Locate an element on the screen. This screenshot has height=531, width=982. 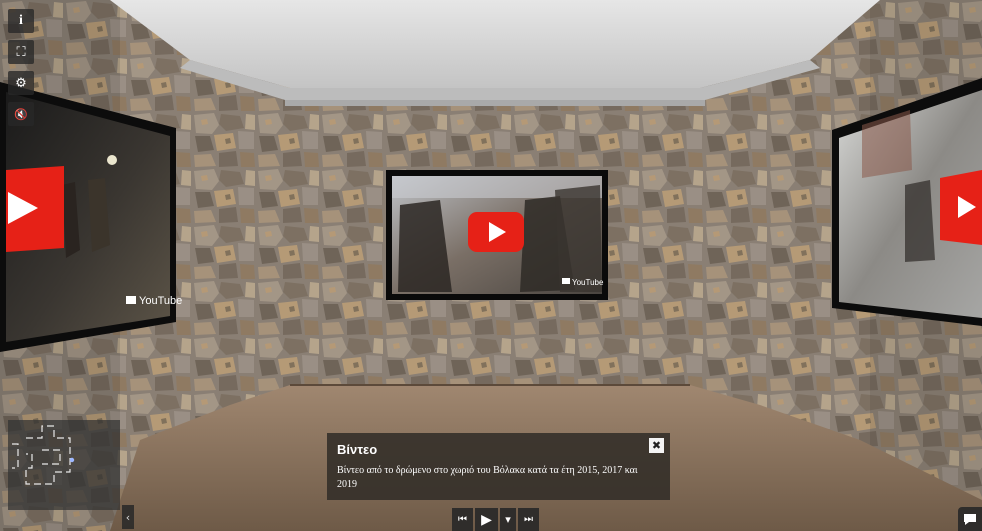
skip-previous-icon: ⏮ is located at coordinates (462, 519).